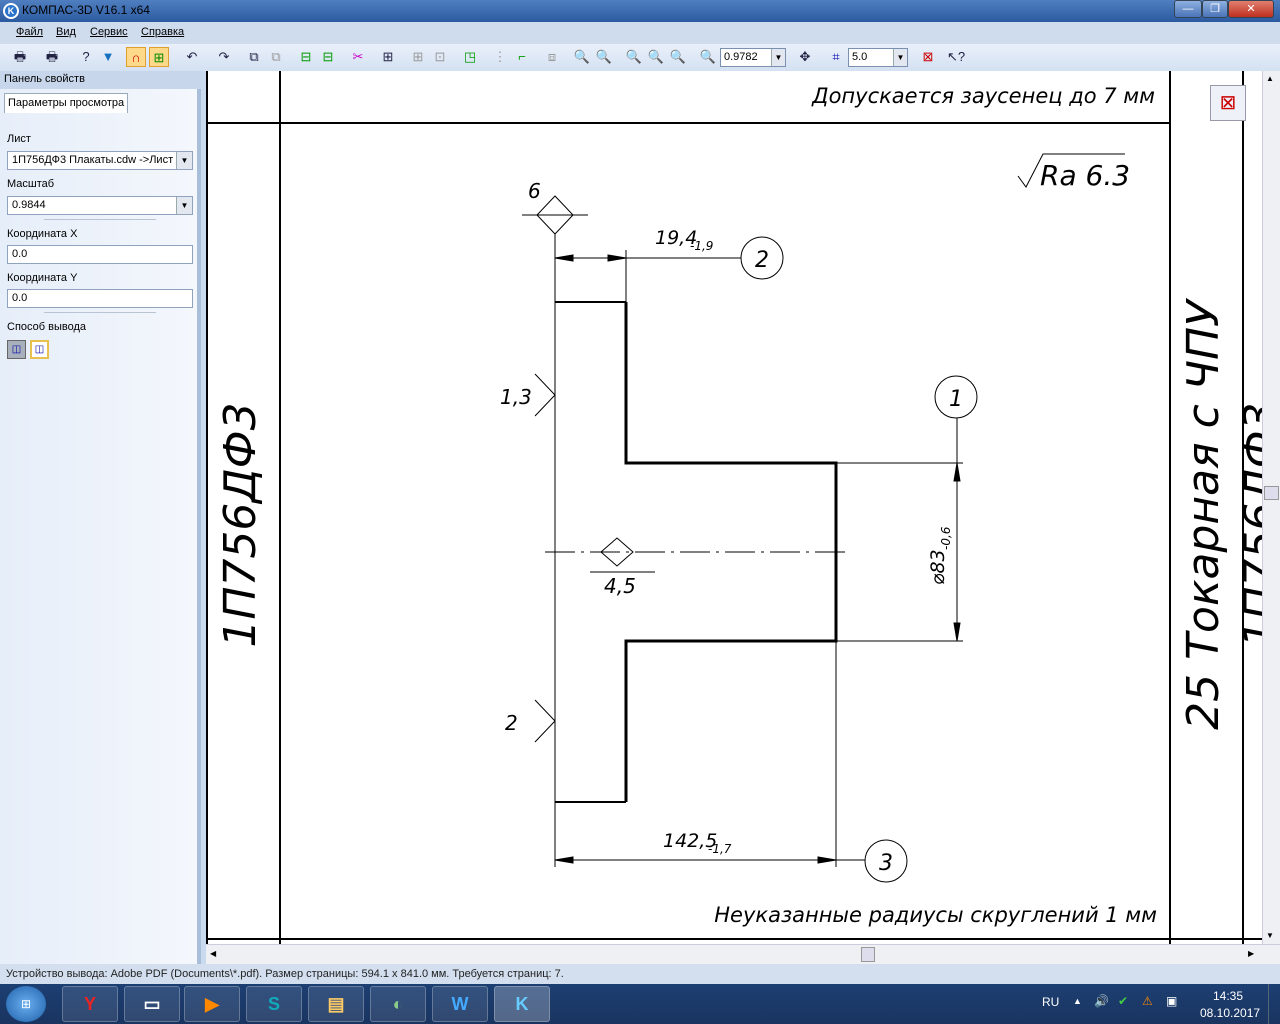  Describe the element at coordinates (1228, 996) in the screenshot. I see `clock-time: 14:35` at that location.